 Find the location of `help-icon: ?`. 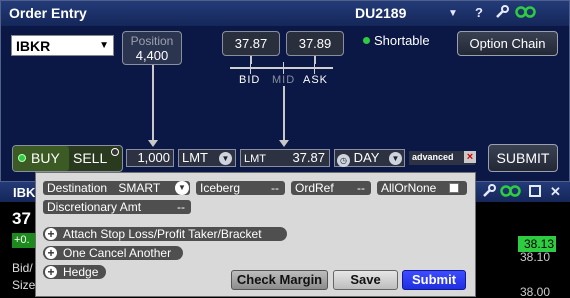

help-icon: ? is located at coordinates (479, 12).